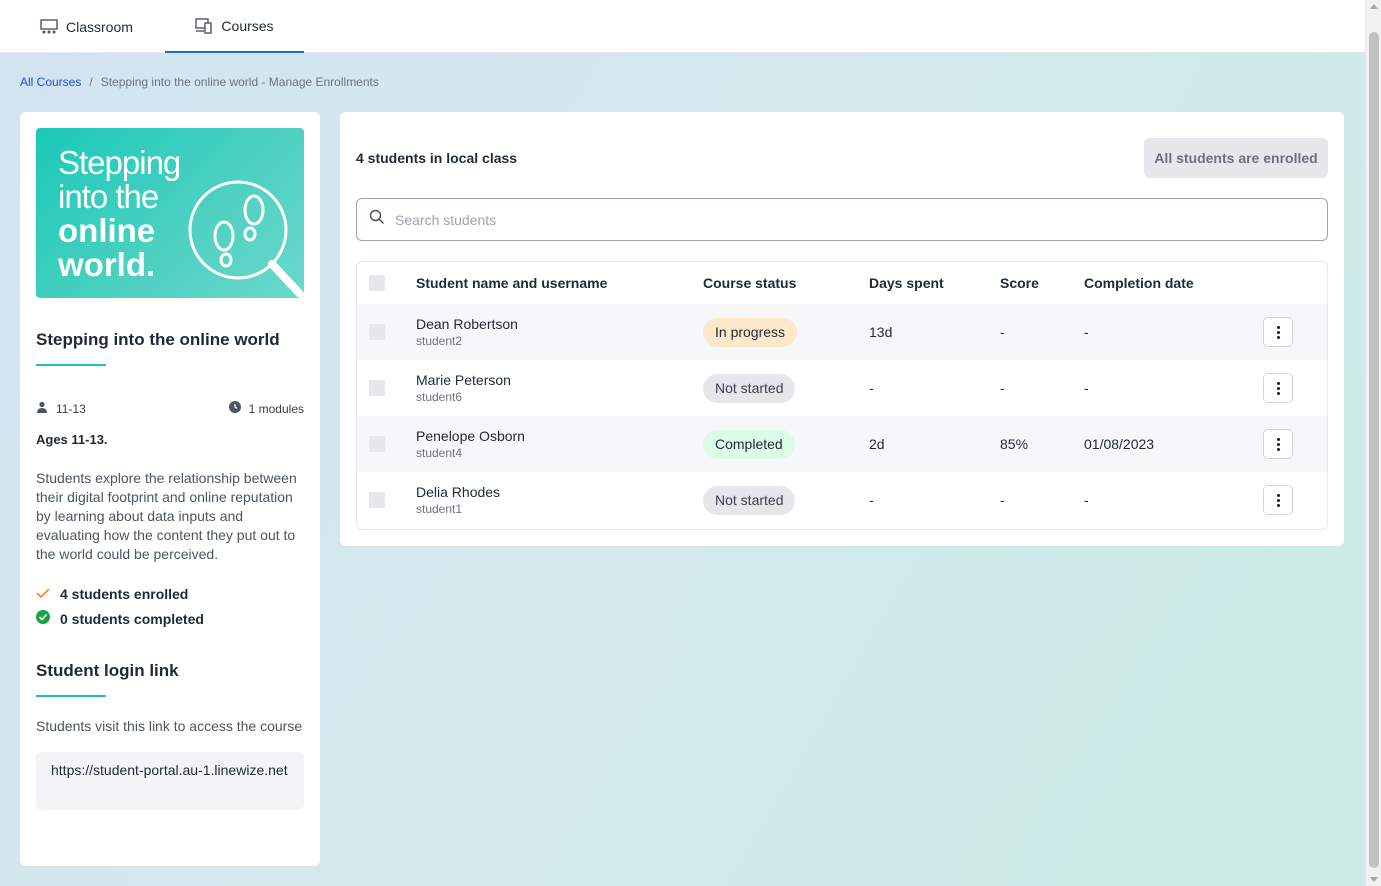 Image resolution: width=1381 pixels, height=886 pixels. I want to click on completed-stat: 0 students completed, so click(170, 618).